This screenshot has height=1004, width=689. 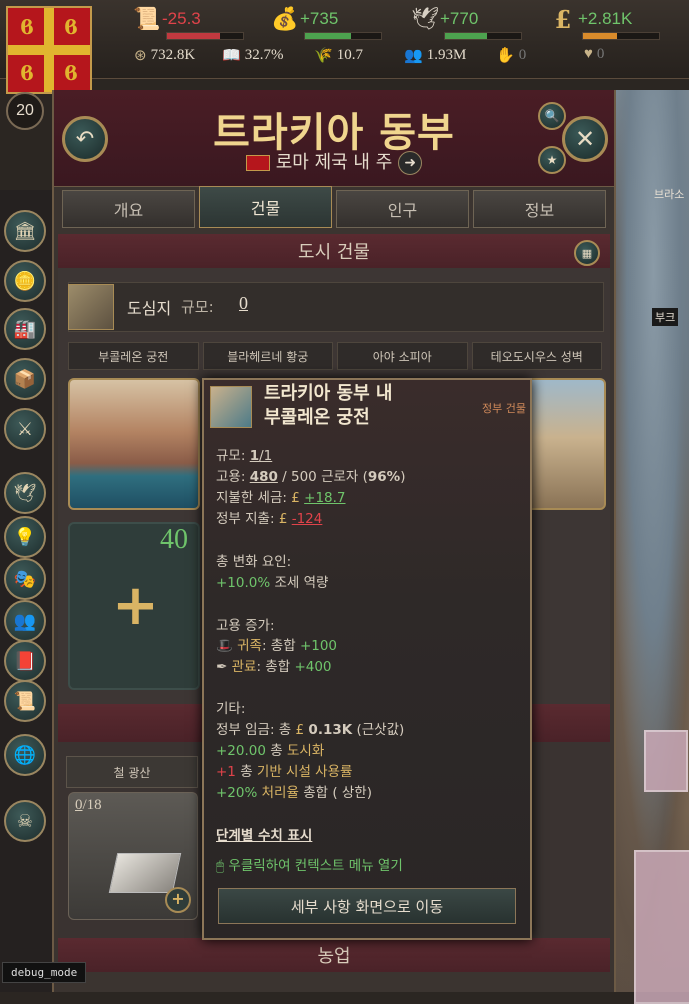 I want to click on stat-population: 👥 1.93M, so click(x=435, y=55).